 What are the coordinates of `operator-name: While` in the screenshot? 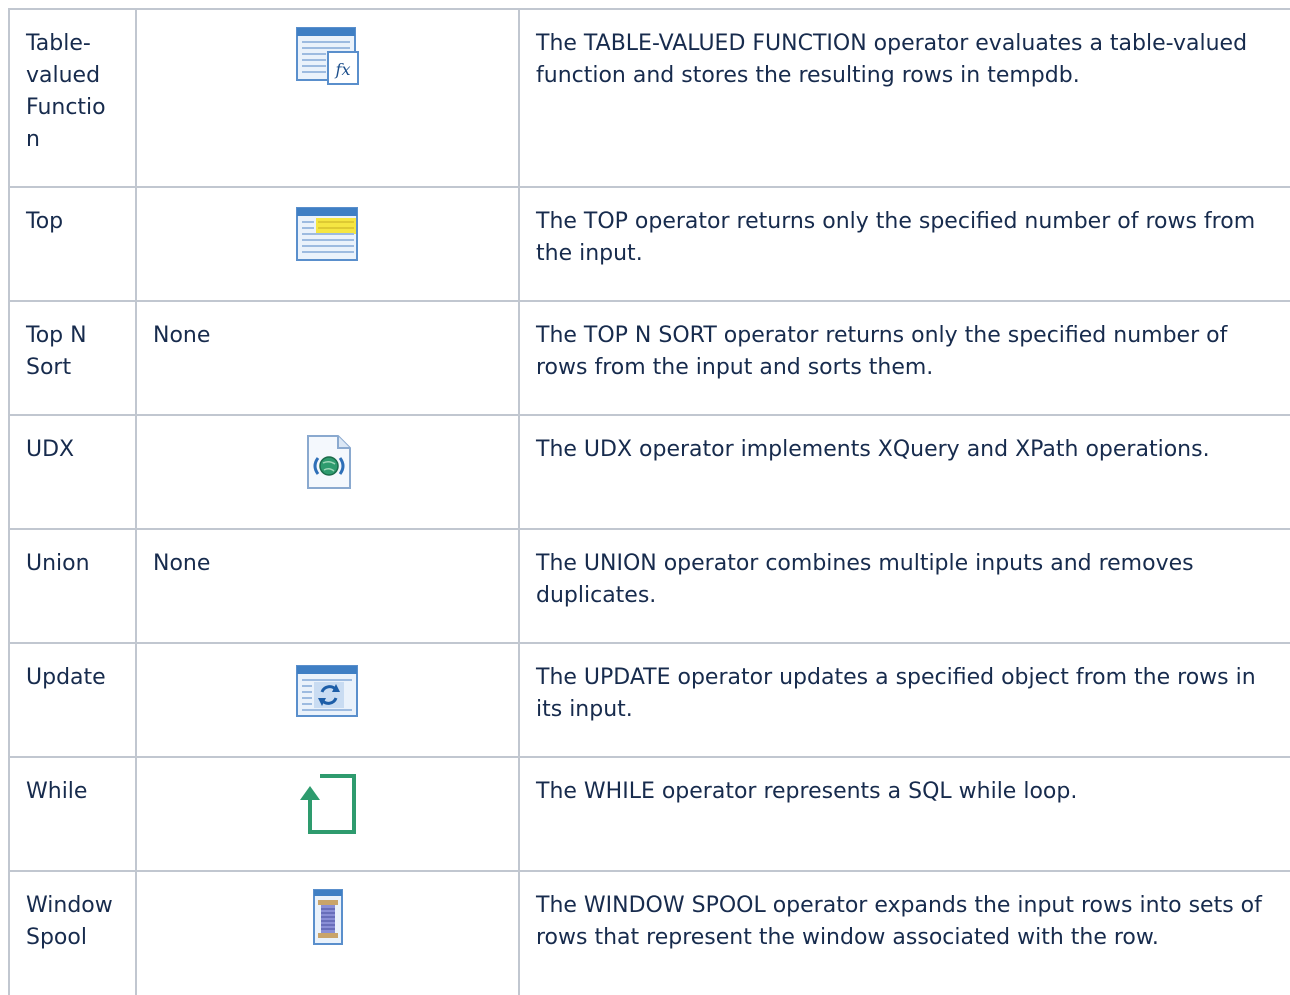 It's located at (72, 814).